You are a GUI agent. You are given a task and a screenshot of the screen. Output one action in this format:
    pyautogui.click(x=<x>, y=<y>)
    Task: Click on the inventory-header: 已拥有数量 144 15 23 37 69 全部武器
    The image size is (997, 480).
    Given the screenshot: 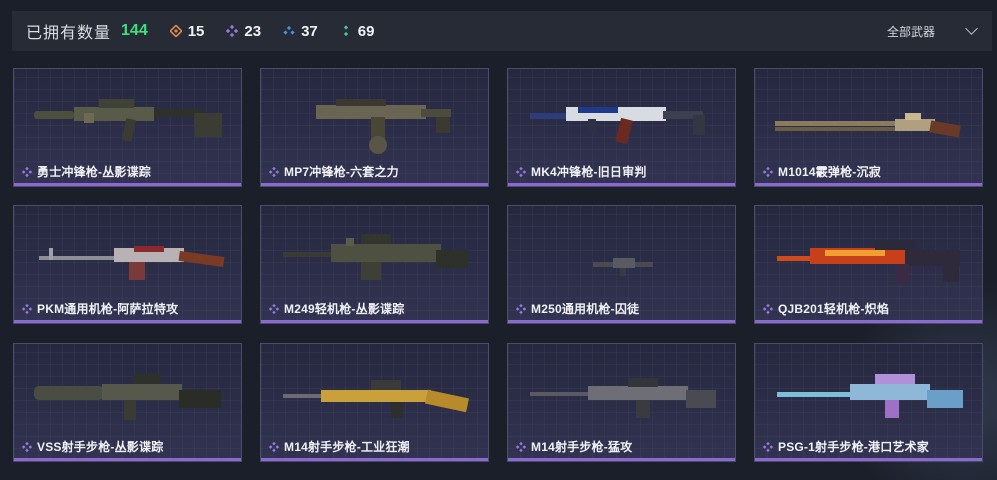 What is the action you would take?
    pyautogui.click(x=502, y=31)
    